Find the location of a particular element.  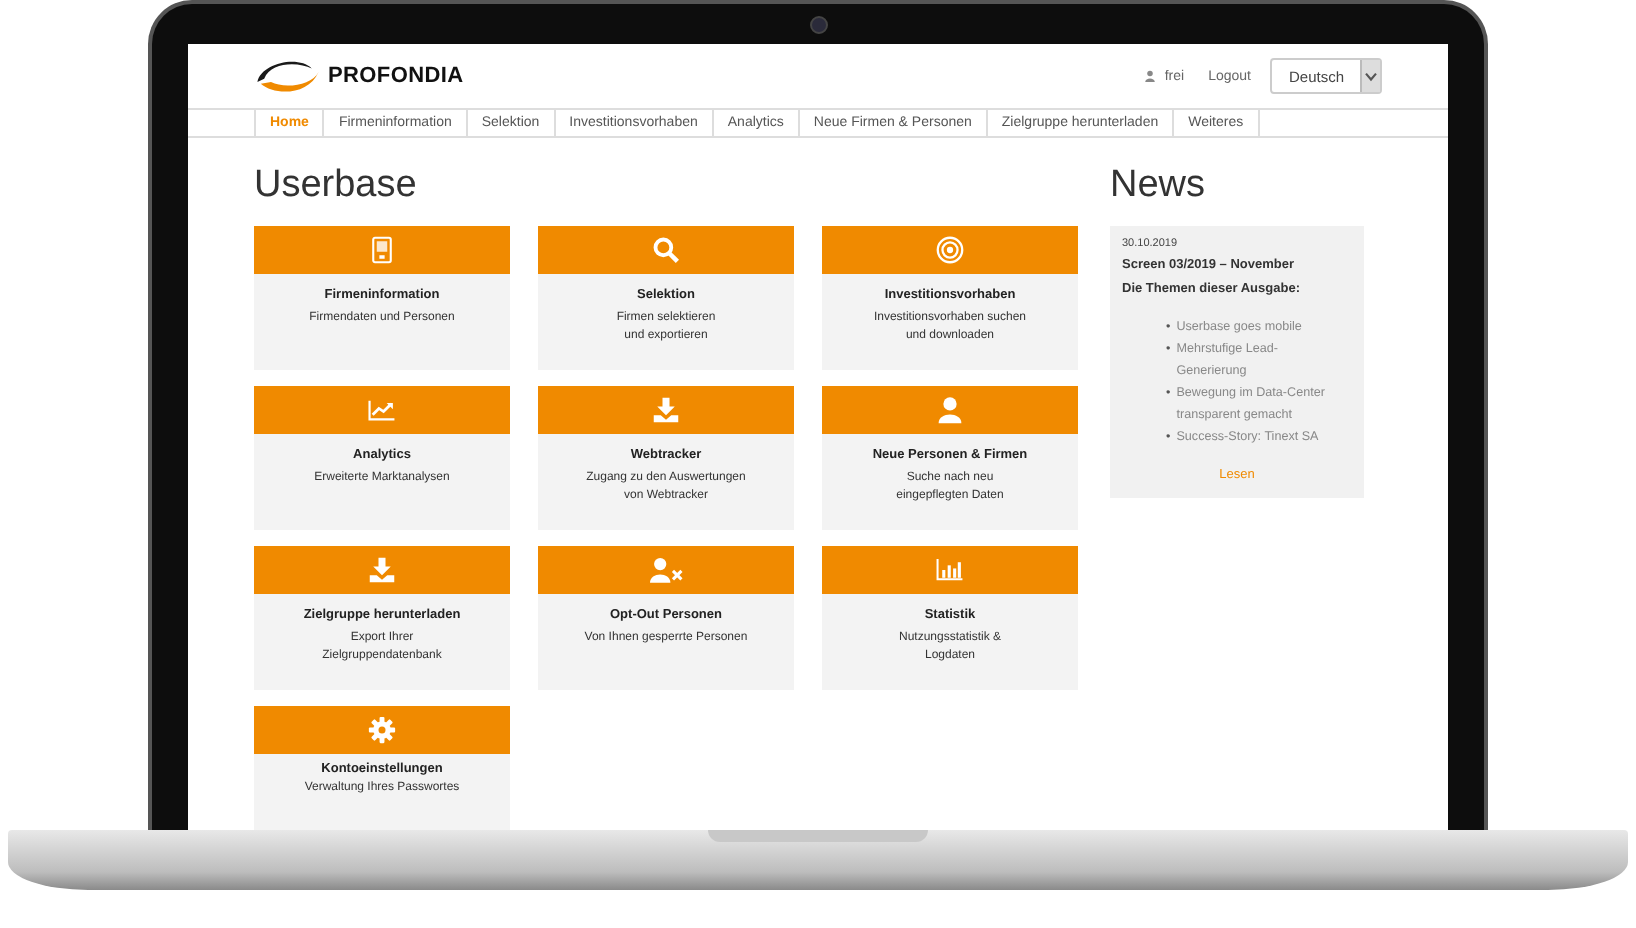

gear-icon is located at coordinates (382, 730).